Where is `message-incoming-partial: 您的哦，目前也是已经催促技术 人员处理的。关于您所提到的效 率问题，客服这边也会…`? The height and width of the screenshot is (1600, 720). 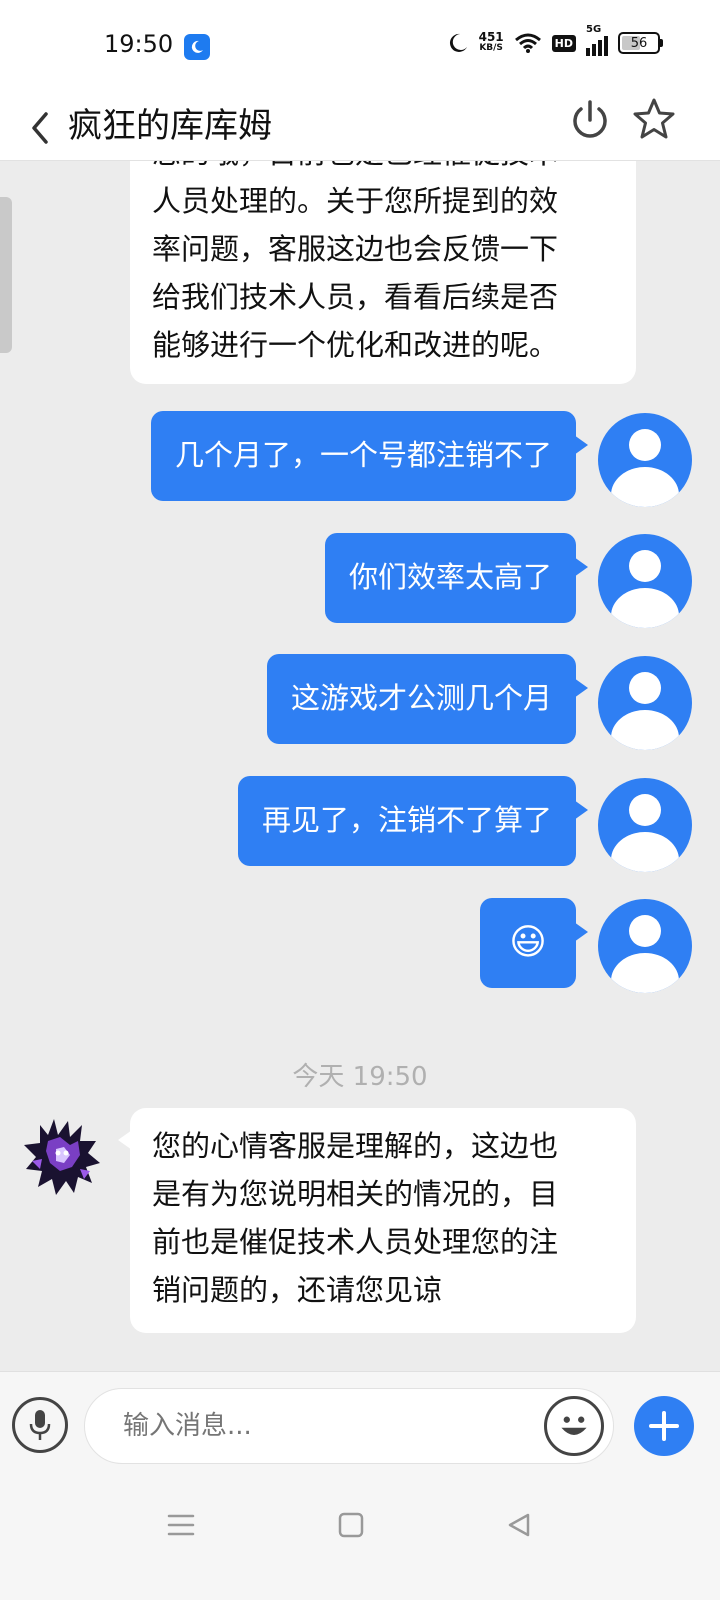 message-incoming-partial: 您的哦，目前也是已经催促技术 人员处理的。关于您所提到的效 率问题，客服这边也会… is located at coordinates (383, 272).